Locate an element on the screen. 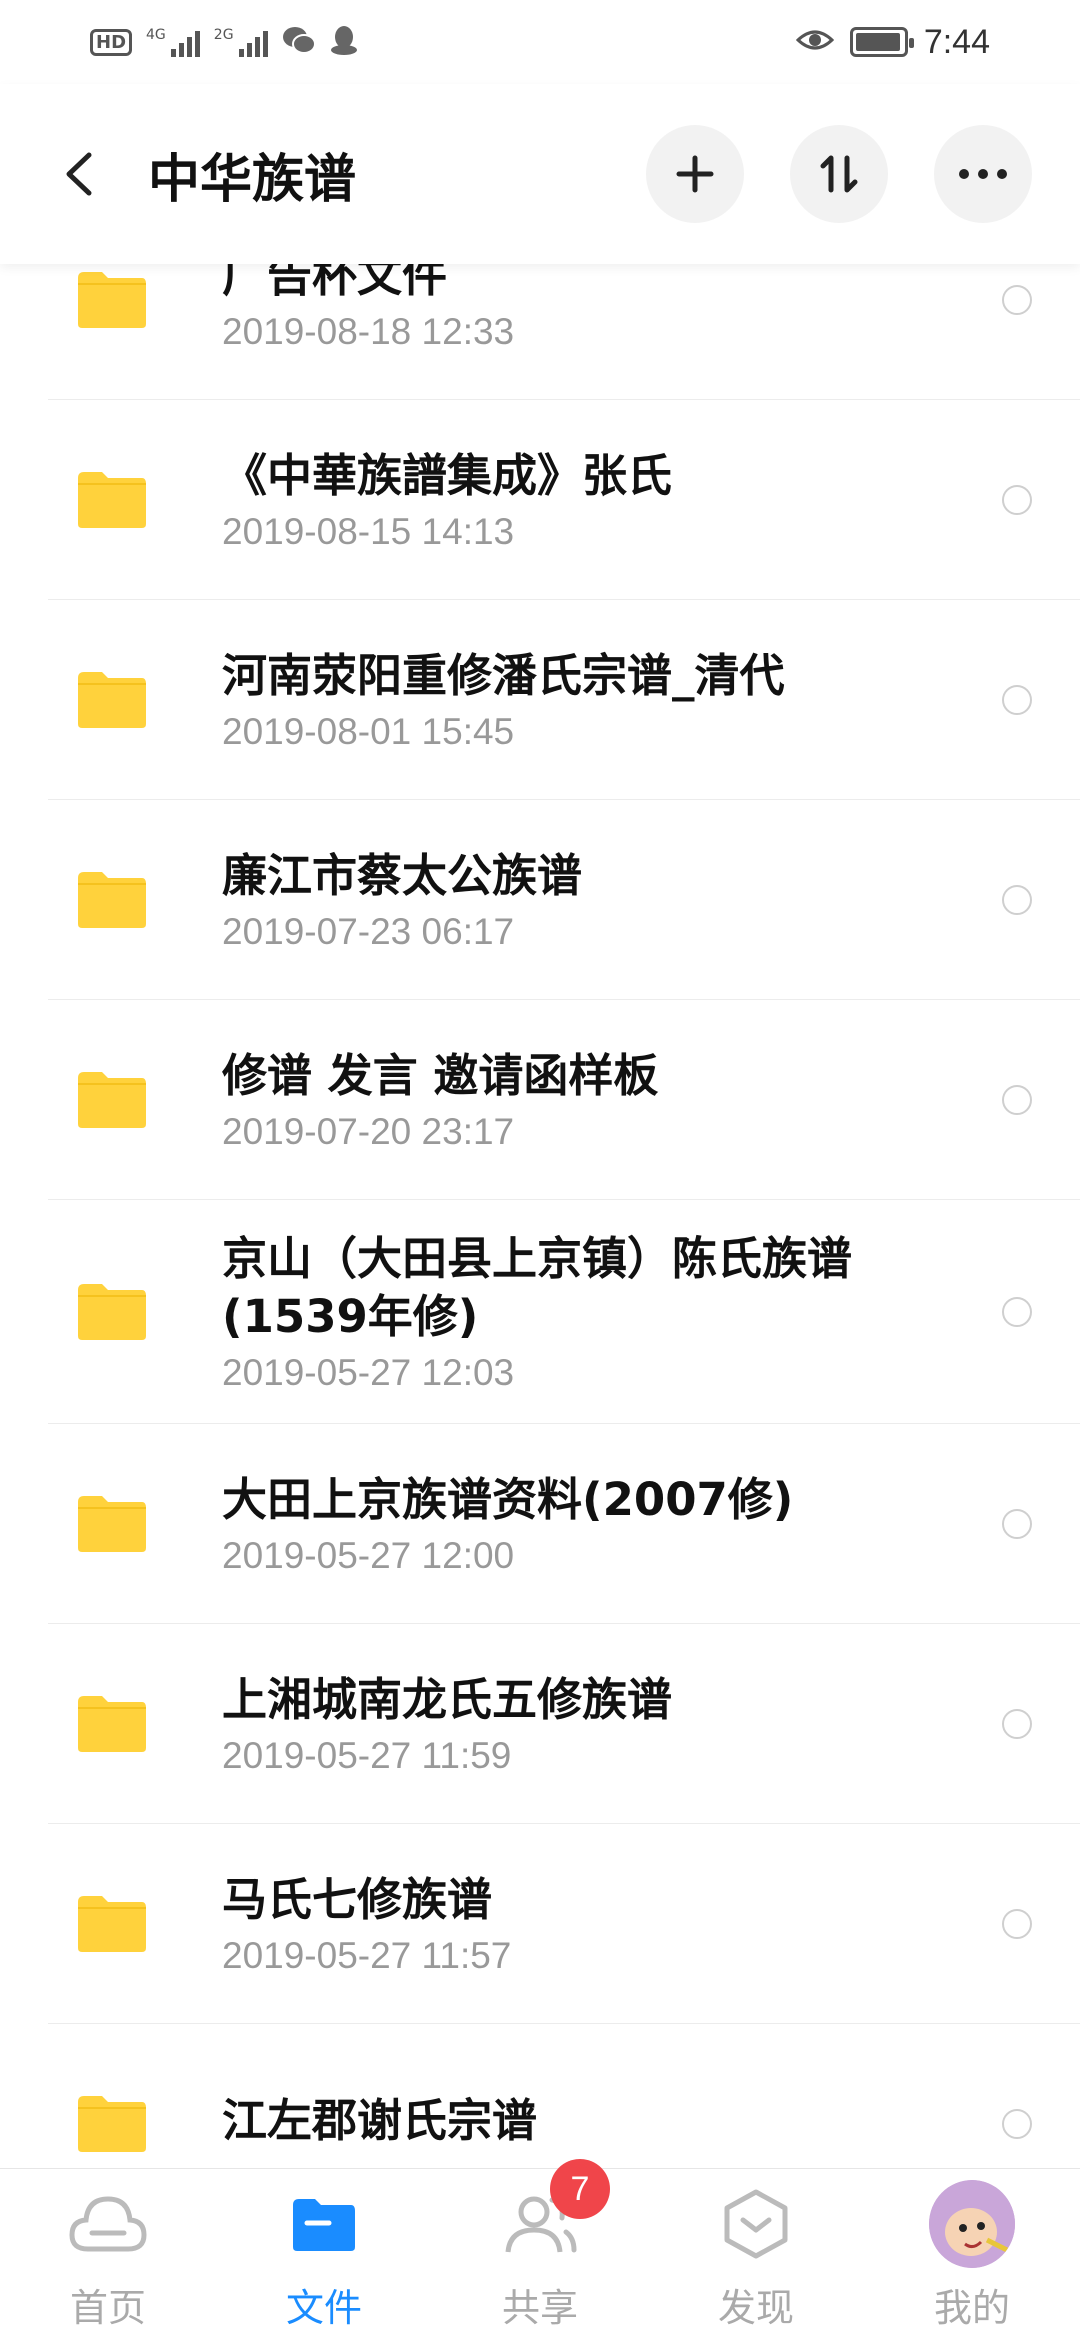 This screenshot has width=1080, height=2340. file-row: 廉江市蔡太公族谱 2019-07-23 06:17 is located at coordinates (540, 900).